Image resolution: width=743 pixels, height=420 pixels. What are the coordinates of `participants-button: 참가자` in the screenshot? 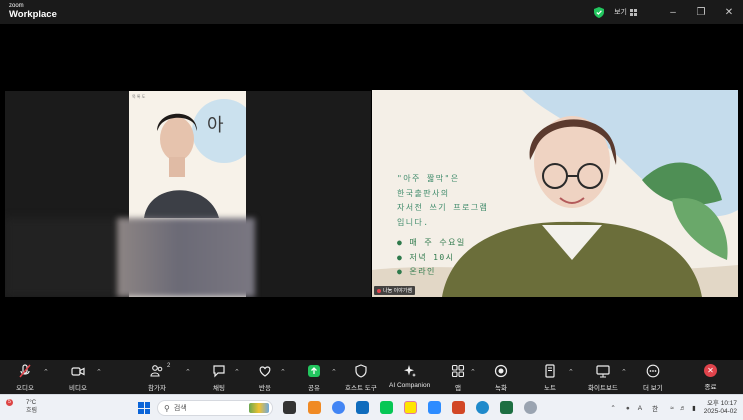 It's located at (157, 378).